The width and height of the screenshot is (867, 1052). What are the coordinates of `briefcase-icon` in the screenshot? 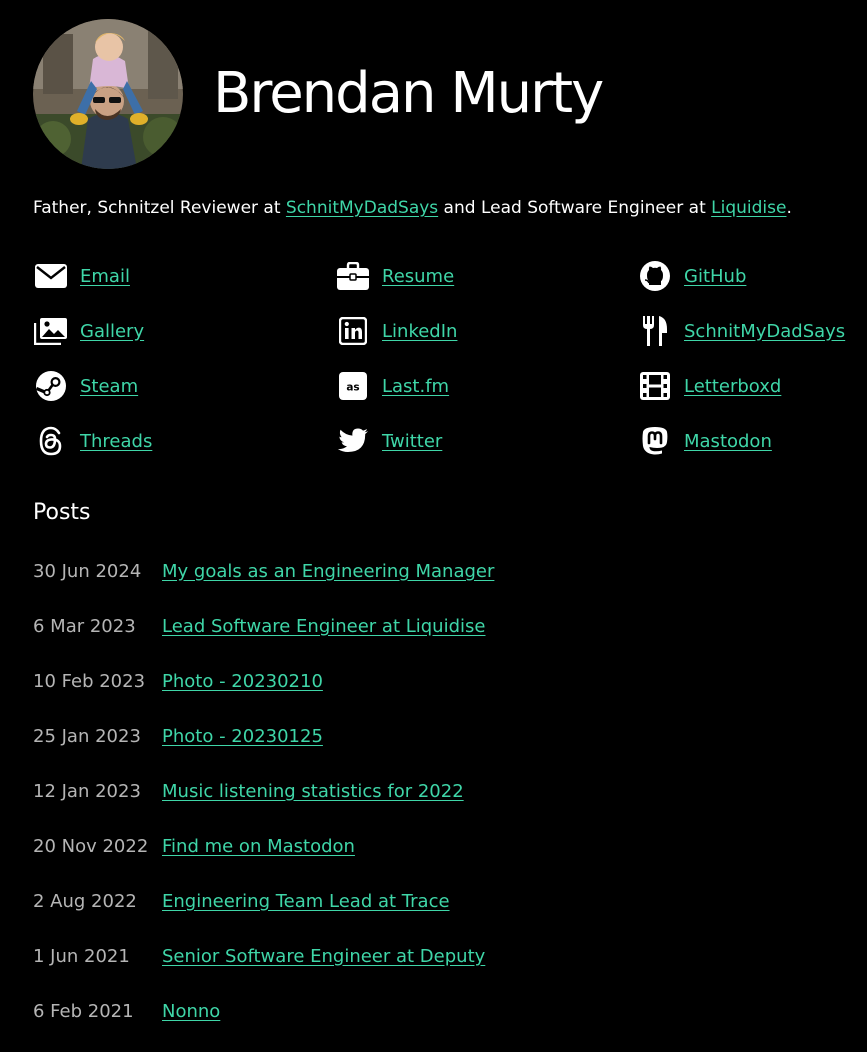 It's located at (353, 276).